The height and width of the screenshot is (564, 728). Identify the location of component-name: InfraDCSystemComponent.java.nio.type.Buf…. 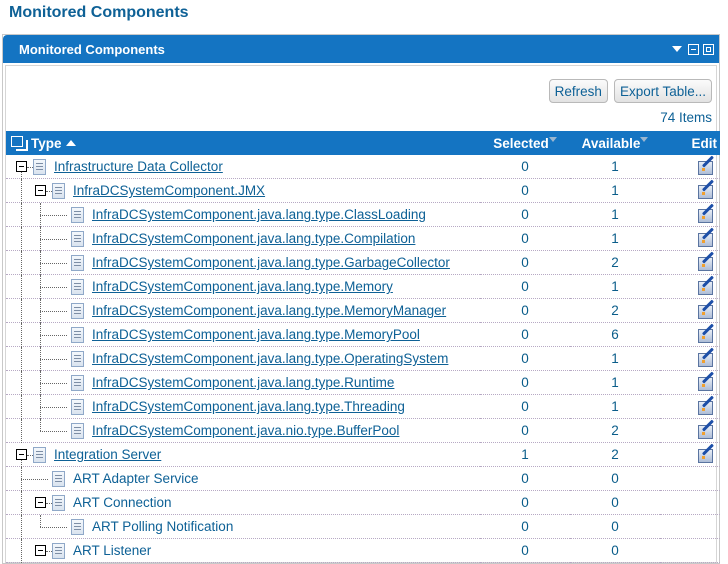
(245, 430).